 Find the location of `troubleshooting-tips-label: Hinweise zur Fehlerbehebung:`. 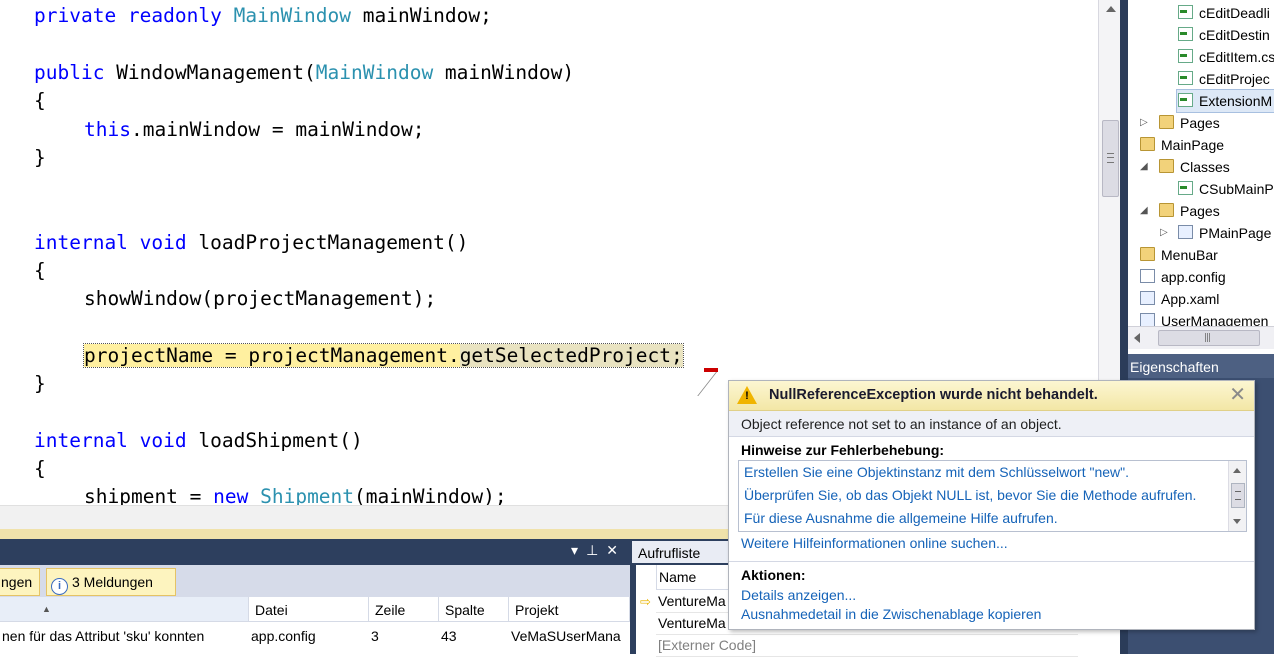

troubleshooting-tips-label: Hinweise zur Fehlerbehebung: is located at coordinates (843, 450).